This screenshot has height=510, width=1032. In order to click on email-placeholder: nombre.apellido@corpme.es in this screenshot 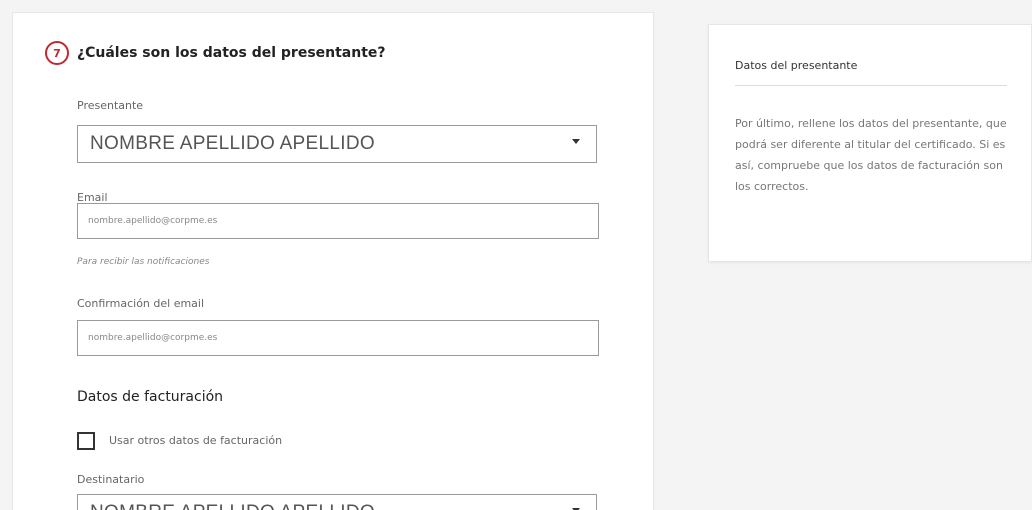, I will do `click(153, 221)`.